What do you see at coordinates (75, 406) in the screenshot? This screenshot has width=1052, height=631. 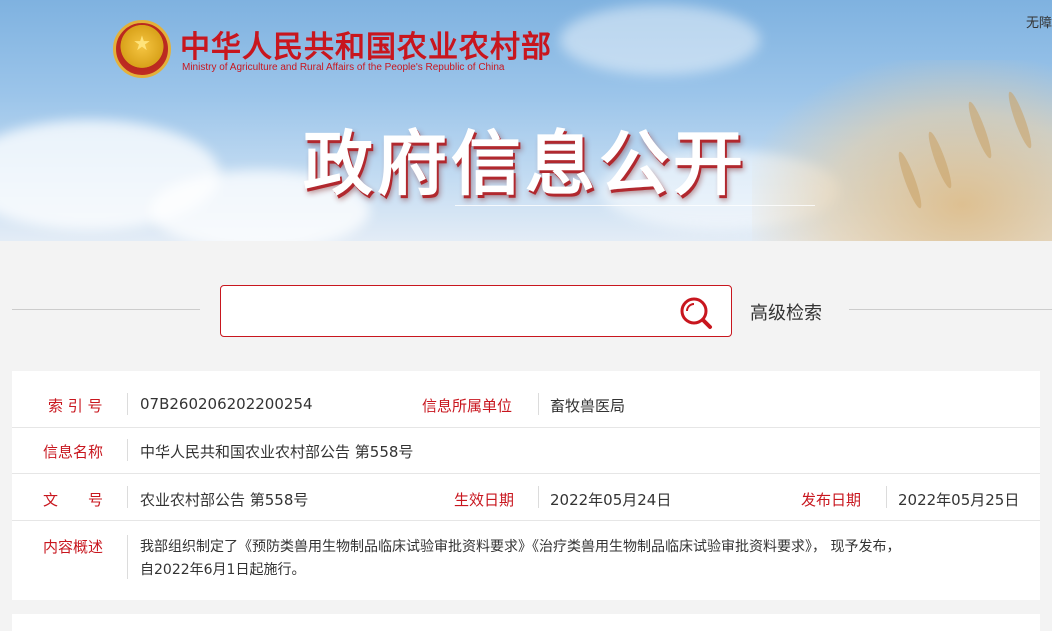 I see `index-label: 索 引 号` at bounding box center [75, 406].